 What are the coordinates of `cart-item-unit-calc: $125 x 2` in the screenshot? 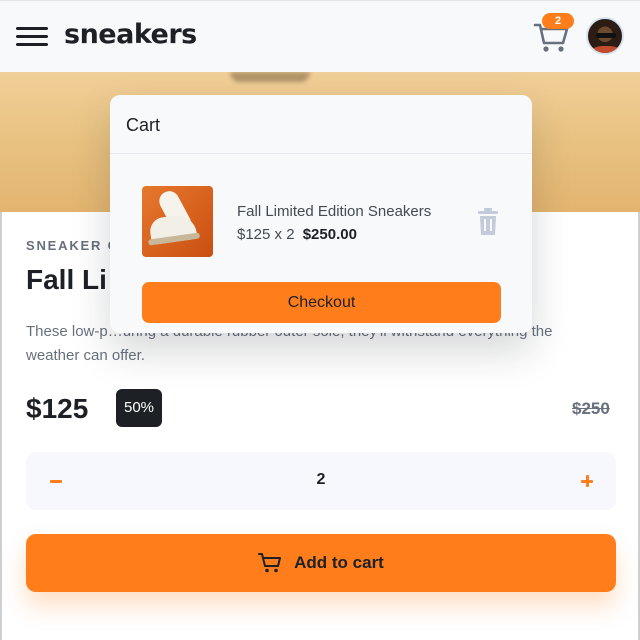 It's located at (266, 234).